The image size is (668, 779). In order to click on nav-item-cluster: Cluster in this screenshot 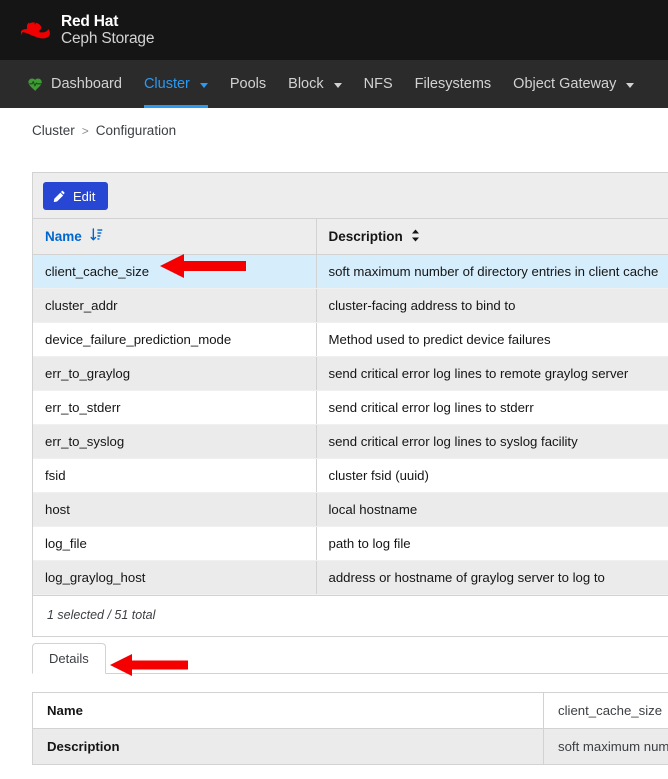, I will do `click(176, 84)`.